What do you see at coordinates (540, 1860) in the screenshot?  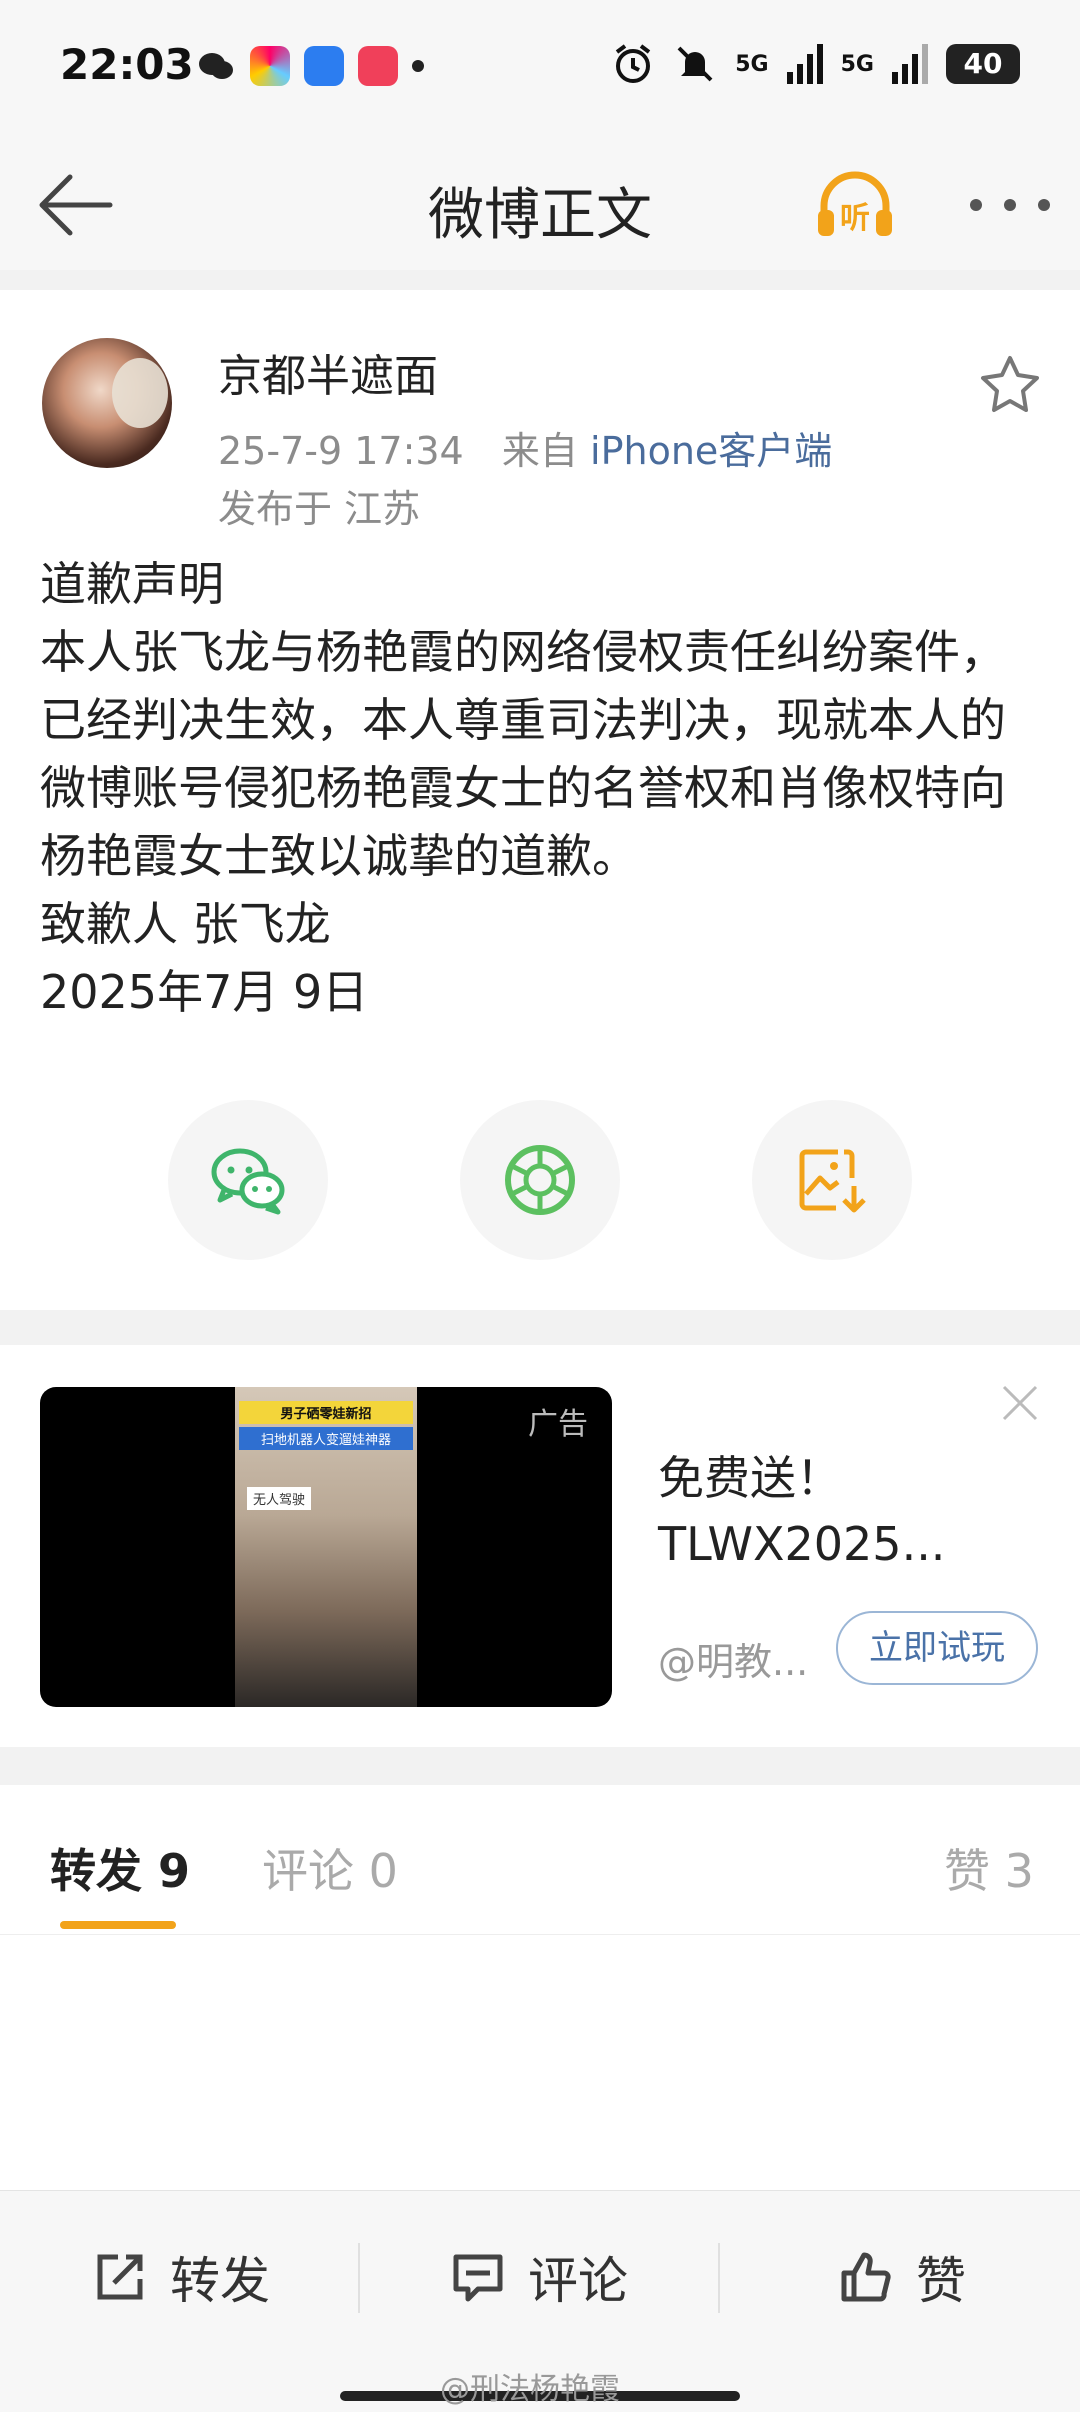 I see `interaction-tabs: 转发 9 评论 0 赞 3` at bounding box center [540, 1860].